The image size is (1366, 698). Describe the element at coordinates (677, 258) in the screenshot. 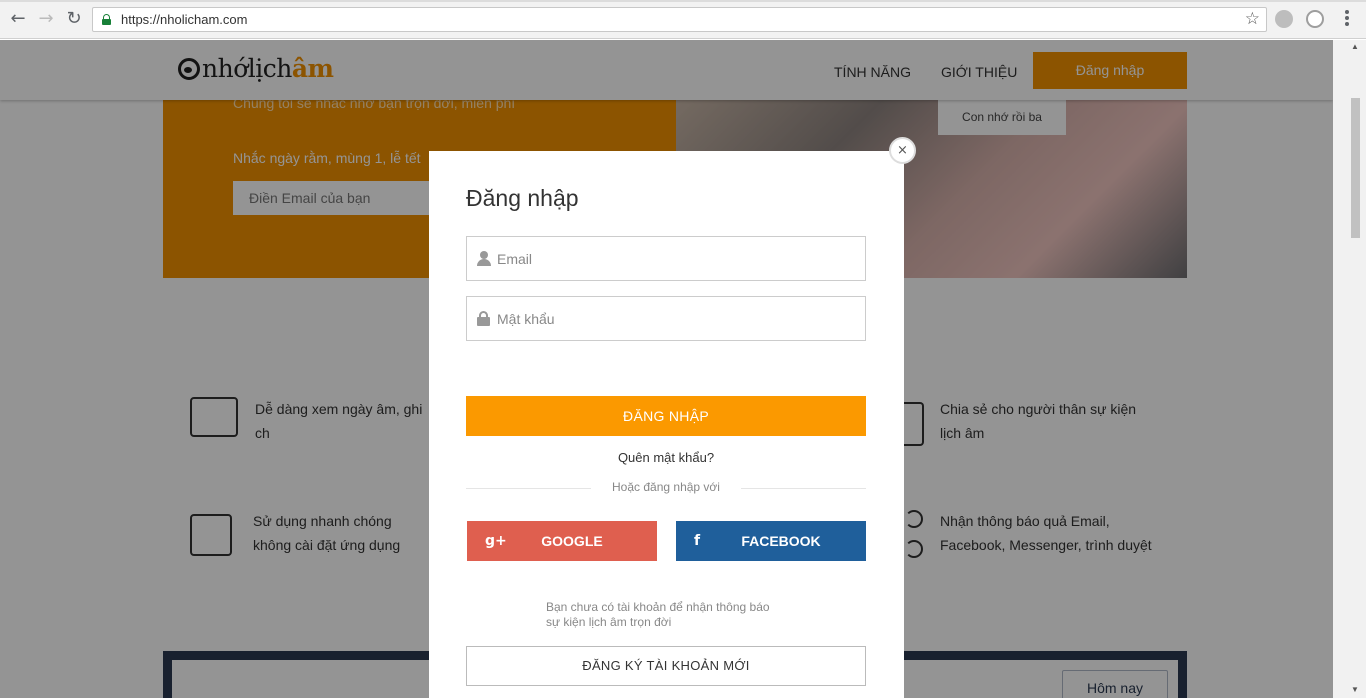

I see `email-input` at that location.